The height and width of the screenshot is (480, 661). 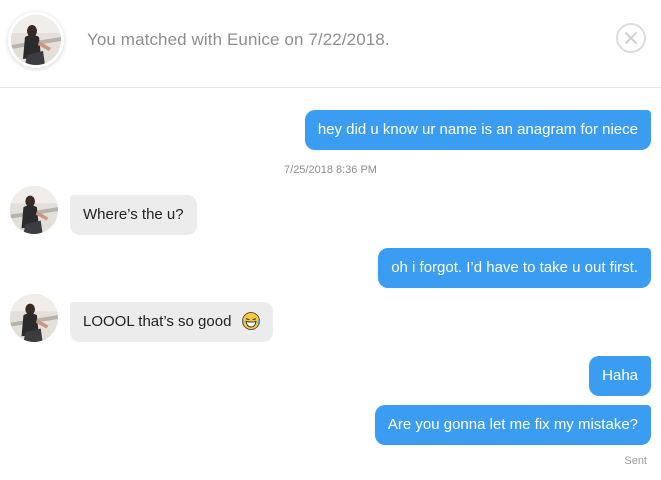 I want to click on match-info-text: You matched with Eunice on 7/22/2018., so click(x=238, y=39).